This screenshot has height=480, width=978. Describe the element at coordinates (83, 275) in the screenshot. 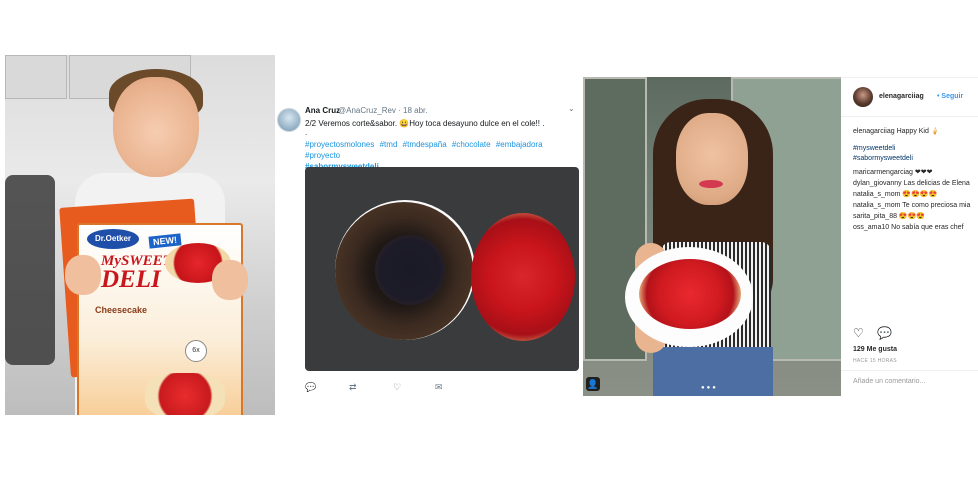

I see `kid-hand-left` at that location.